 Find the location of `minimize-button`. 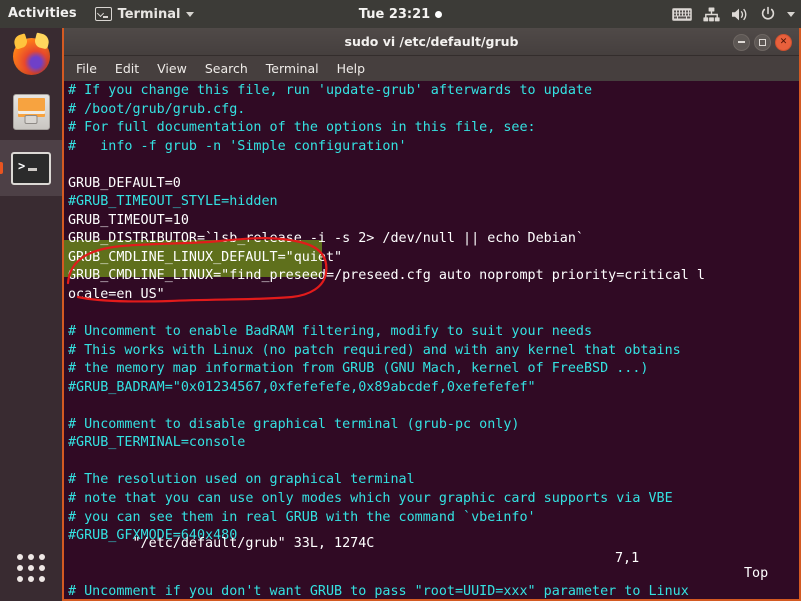

minimize-button is located at coordinates (741, 42).